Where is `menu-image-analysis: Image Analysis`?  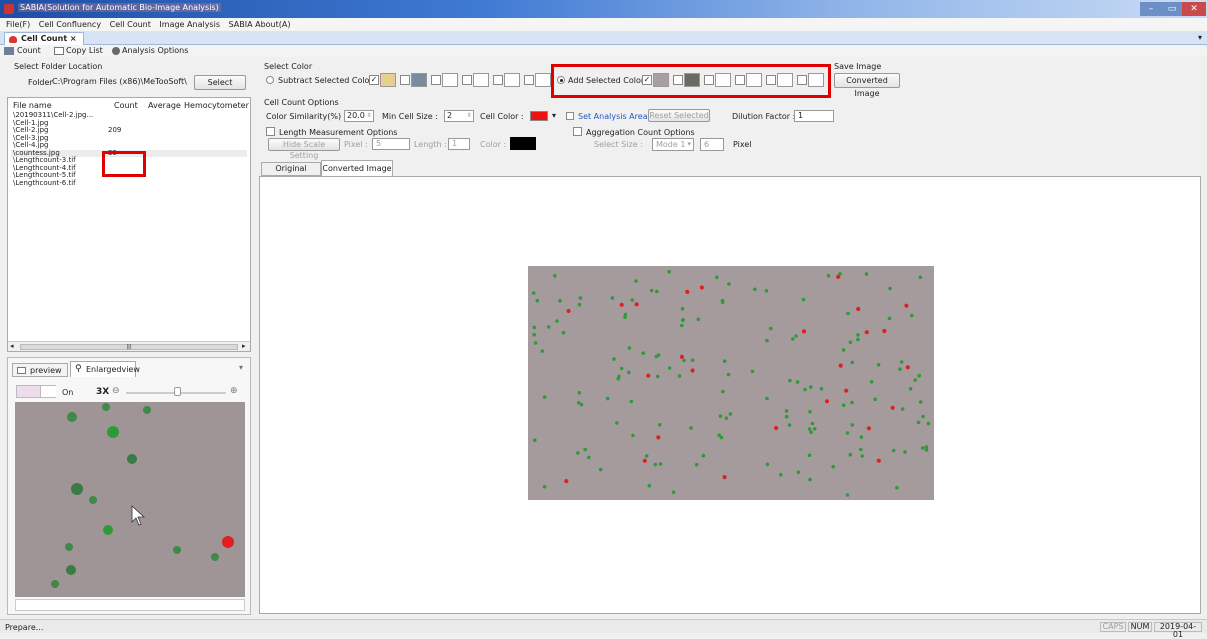
menu-image-analysis: Image Analysis is located at coordinates (189, 24).